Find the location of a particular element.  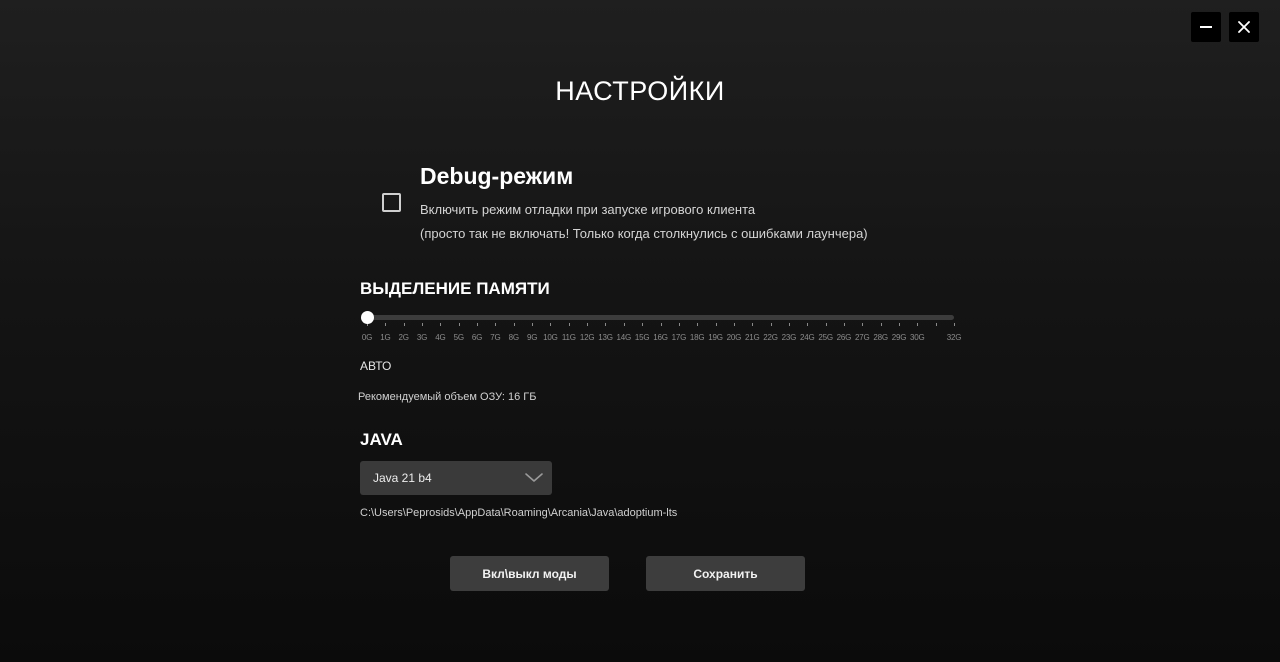

minimize-icon is located at coordinates (1206, 27).